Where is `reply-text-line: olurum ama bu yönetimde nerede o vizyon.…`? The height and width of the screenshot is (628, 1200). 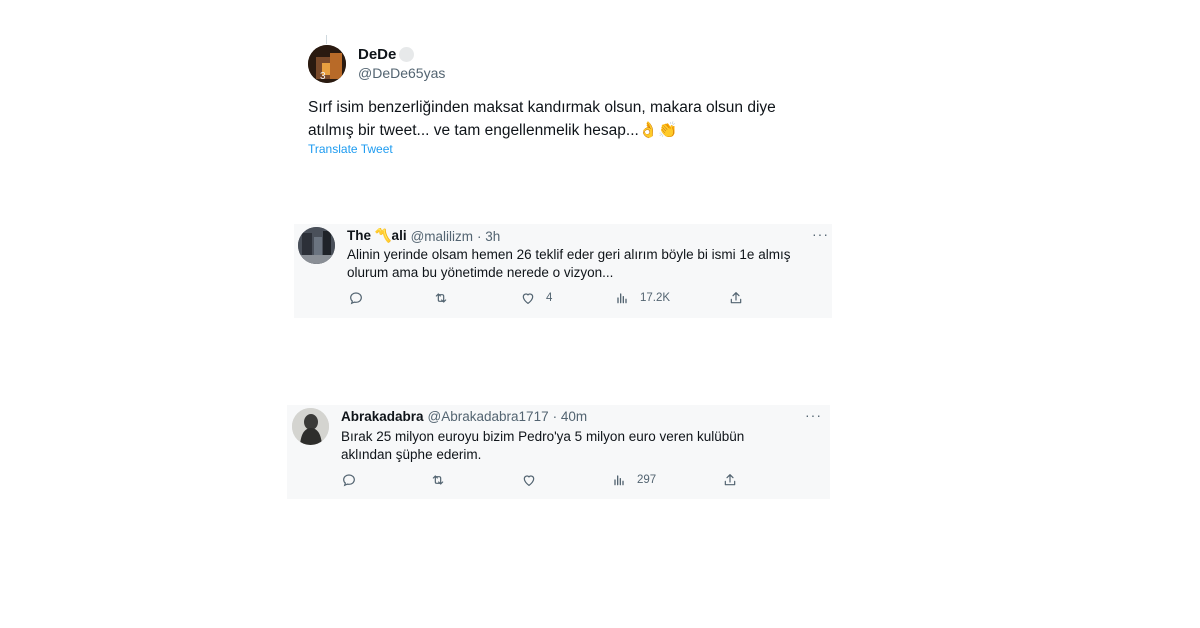
reply-text-line: olurum ama bu yönetimde nerede o vizyon.… is located at coordinates (480, 272).